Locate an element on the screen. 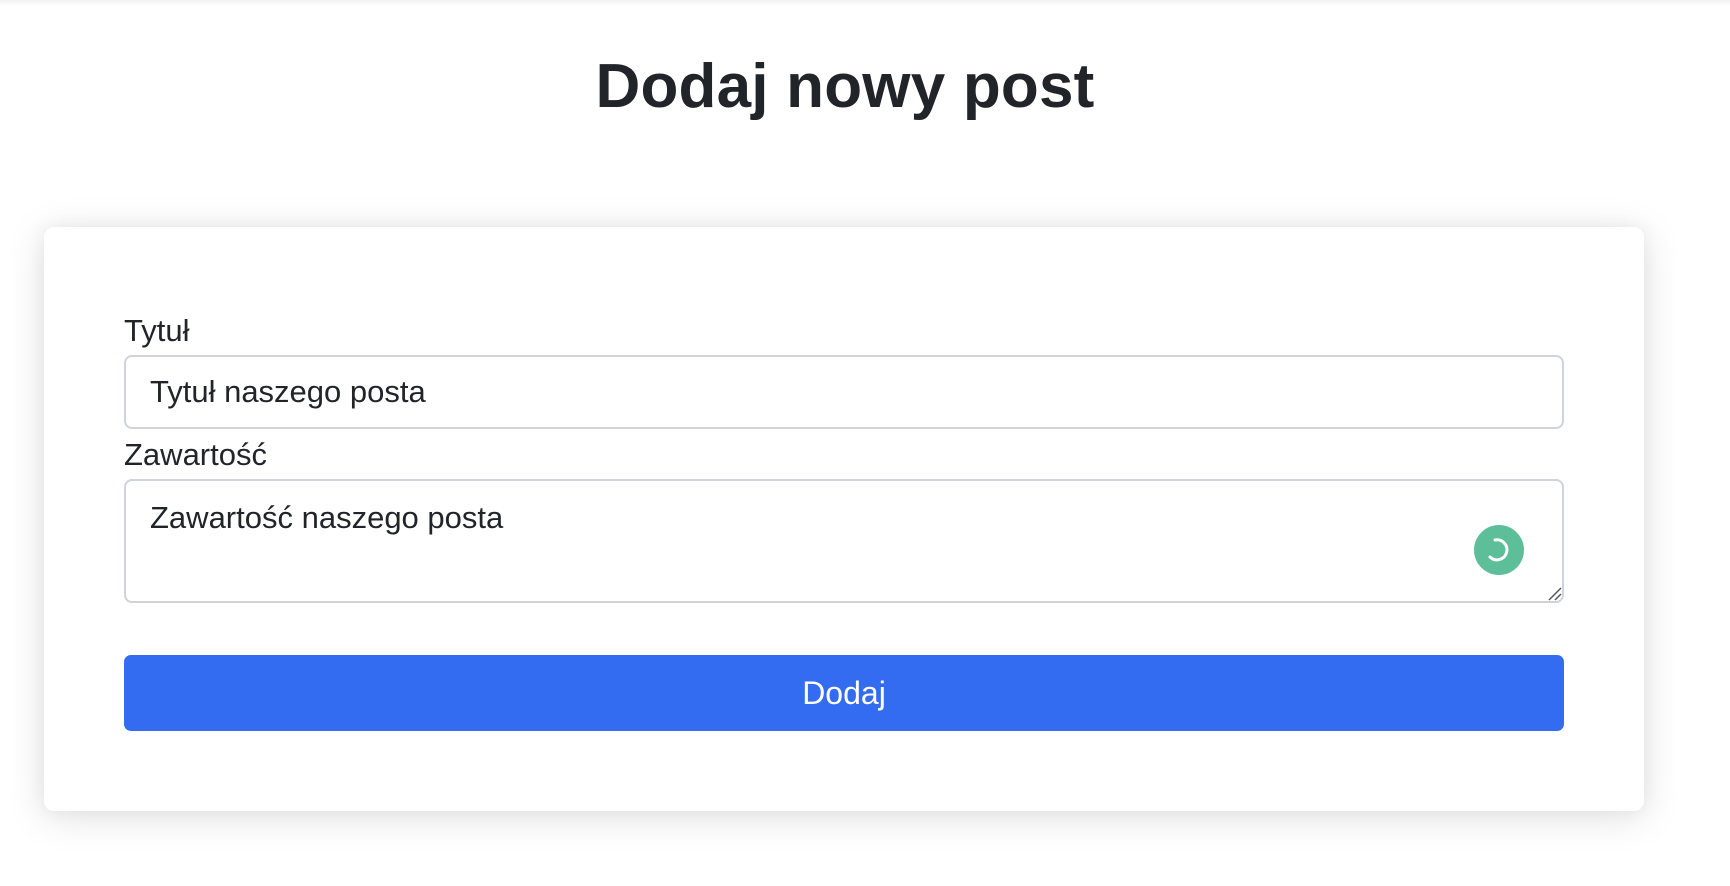  top-shadow-bar is located at coordinates (865, 3).